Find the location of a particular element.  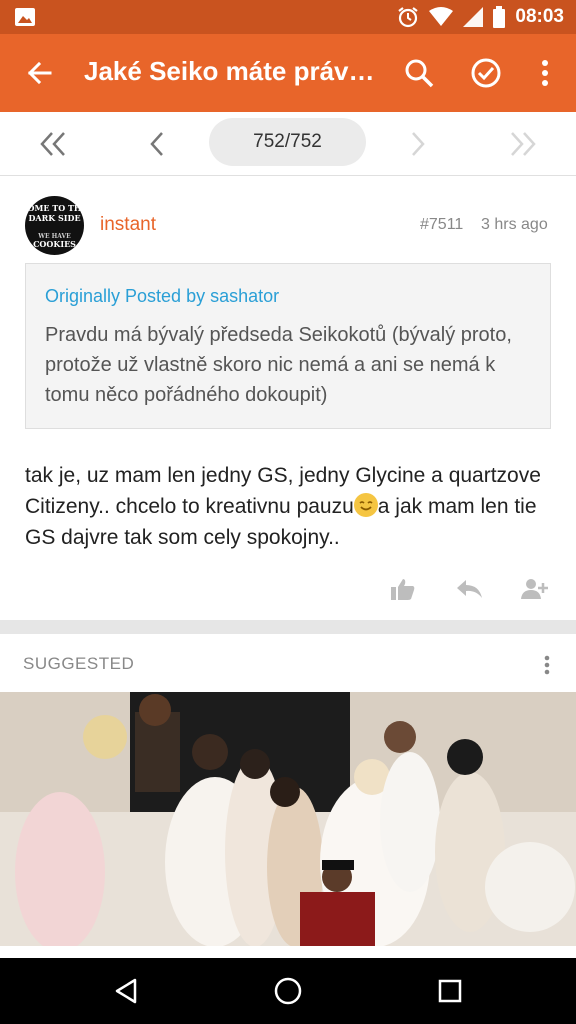

previous-page-button is located at coordinates (157, 144).